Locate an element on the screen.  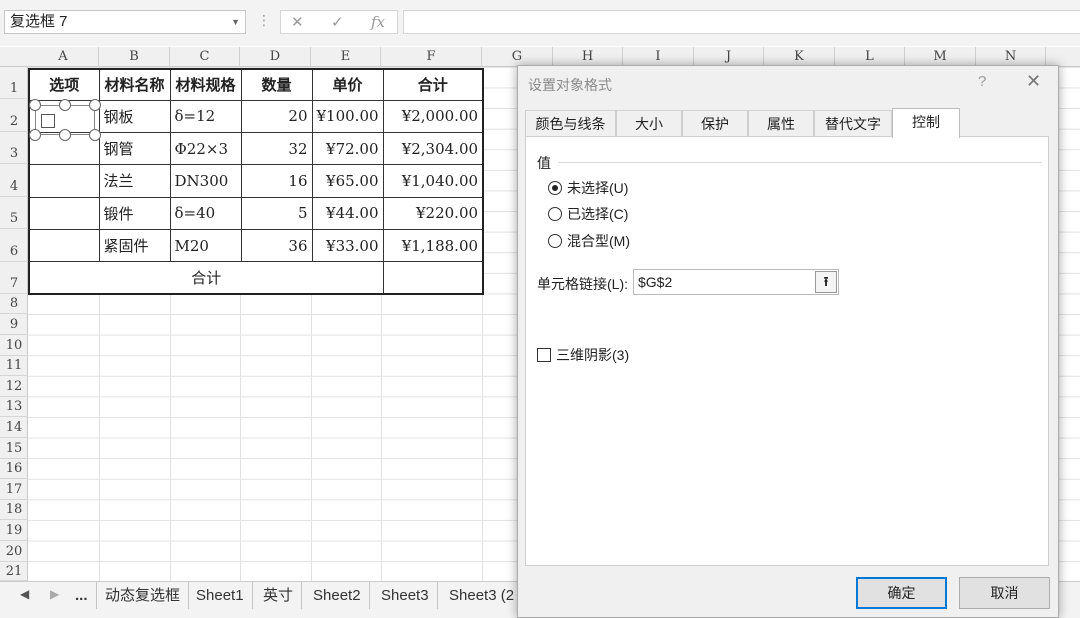
sheet-tab: 英寸 is located at coordinates (279, 595).